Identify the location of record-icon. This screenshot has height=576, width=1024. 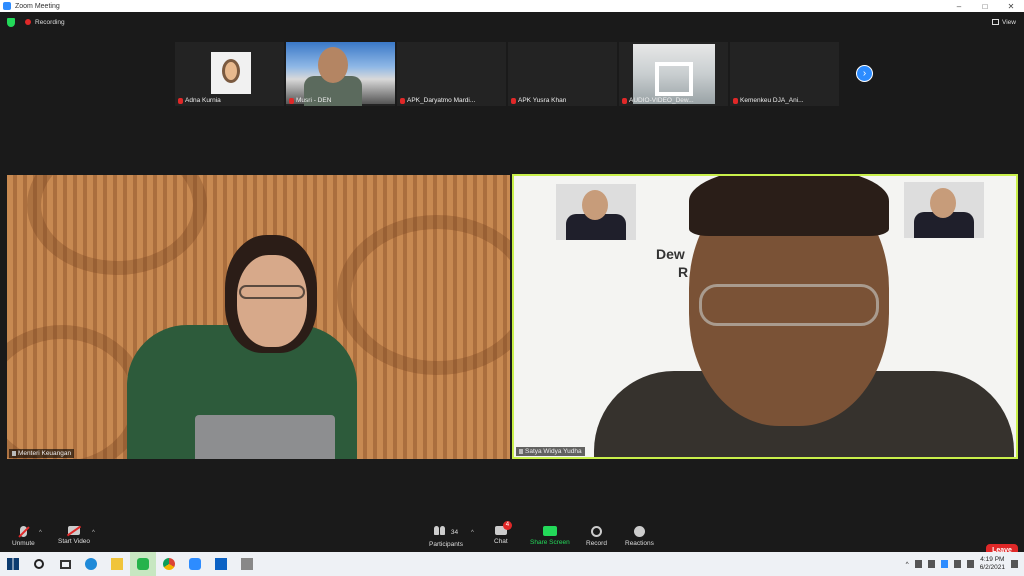
(596, 531).